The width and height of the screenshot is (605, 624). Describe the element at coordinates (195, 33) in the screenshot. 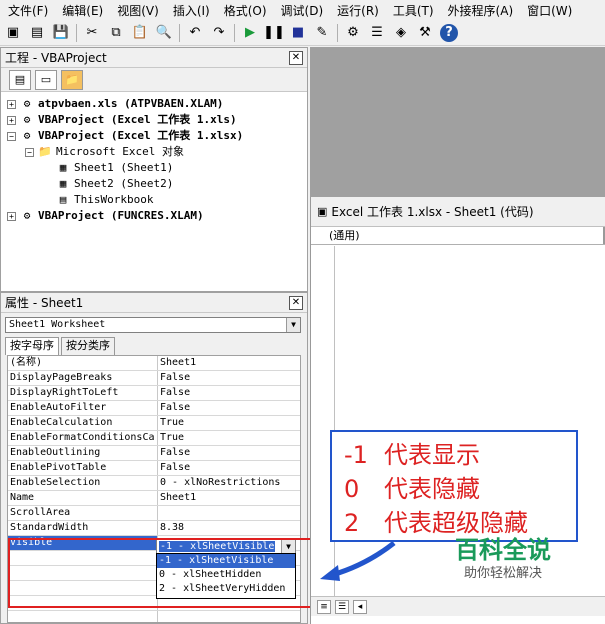

I see `undo-icon: ↶` at that location.